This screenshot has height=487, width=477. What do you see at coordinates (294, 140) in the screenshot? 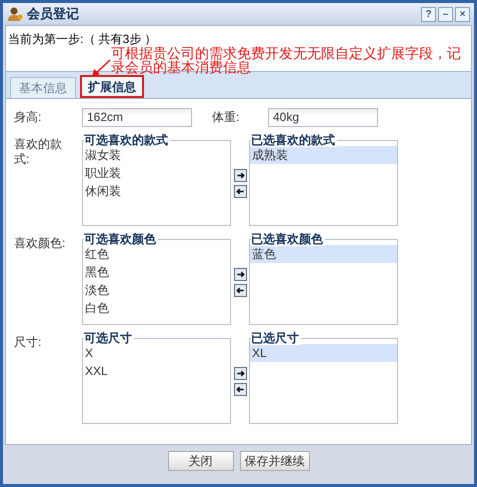
I see `list-legend: 已选喜欢的款式` at bounding box center [294, 140].